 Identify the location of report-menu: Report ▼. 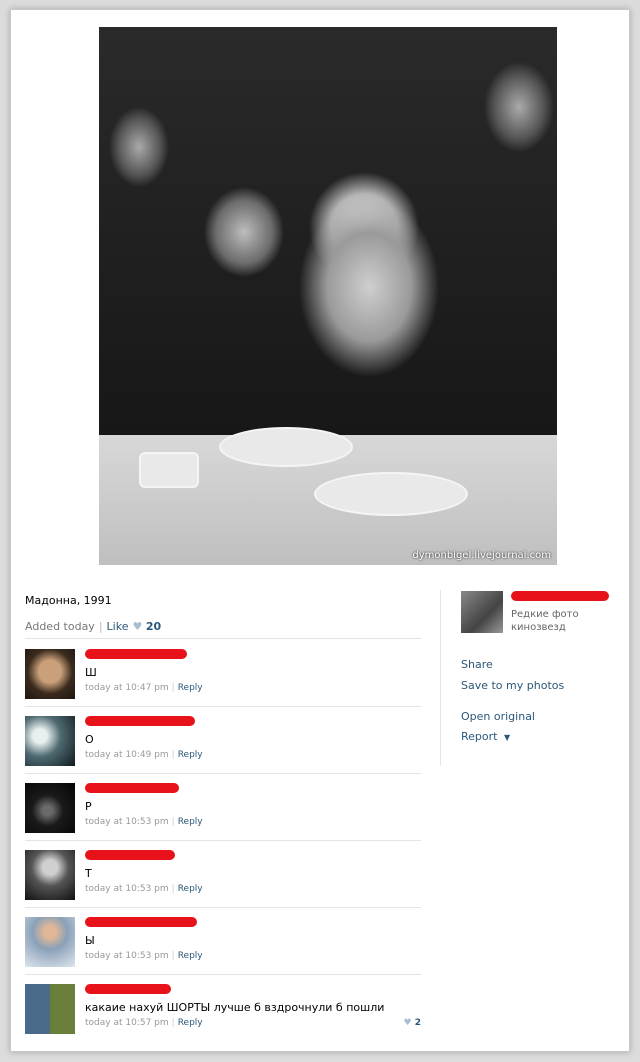
(485, 736).